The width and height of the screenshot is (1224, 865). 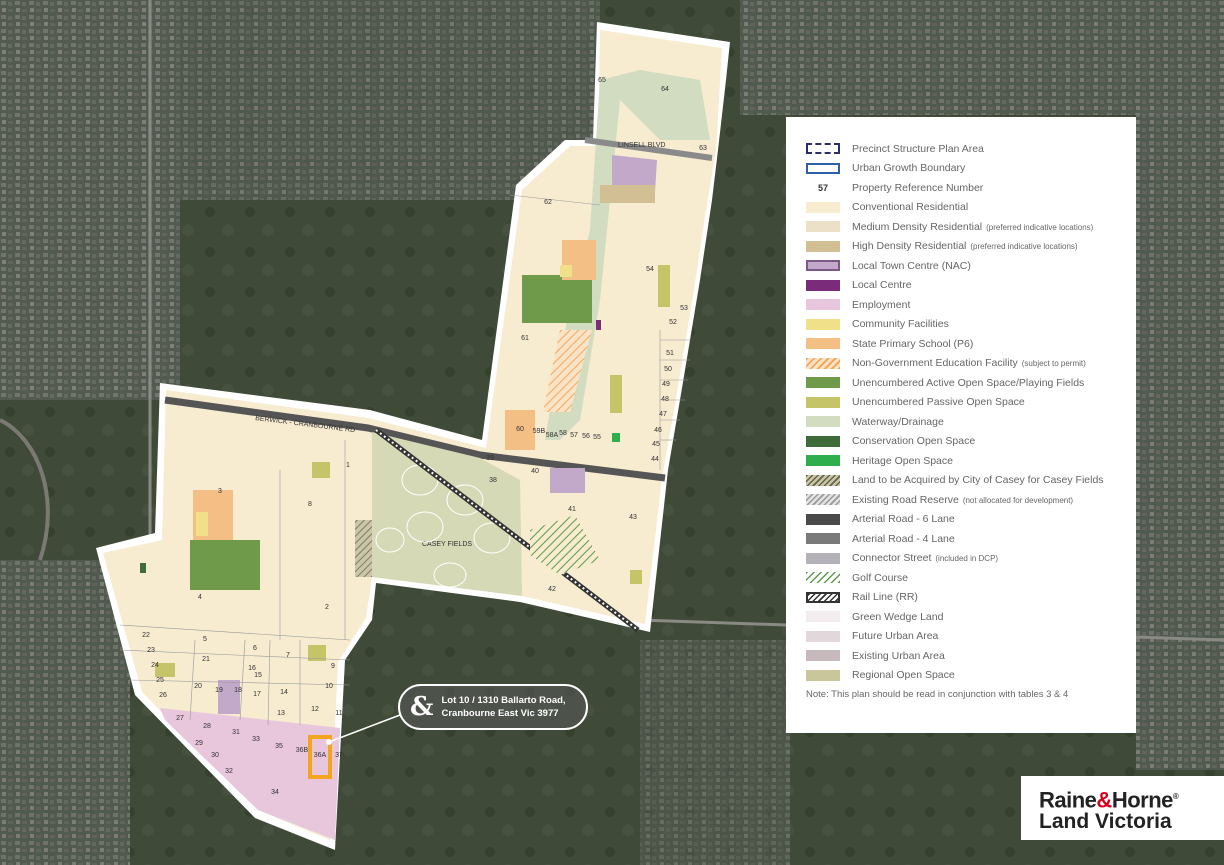 I want to click on legend-item: Golf Course, so click(x=971, y=578).